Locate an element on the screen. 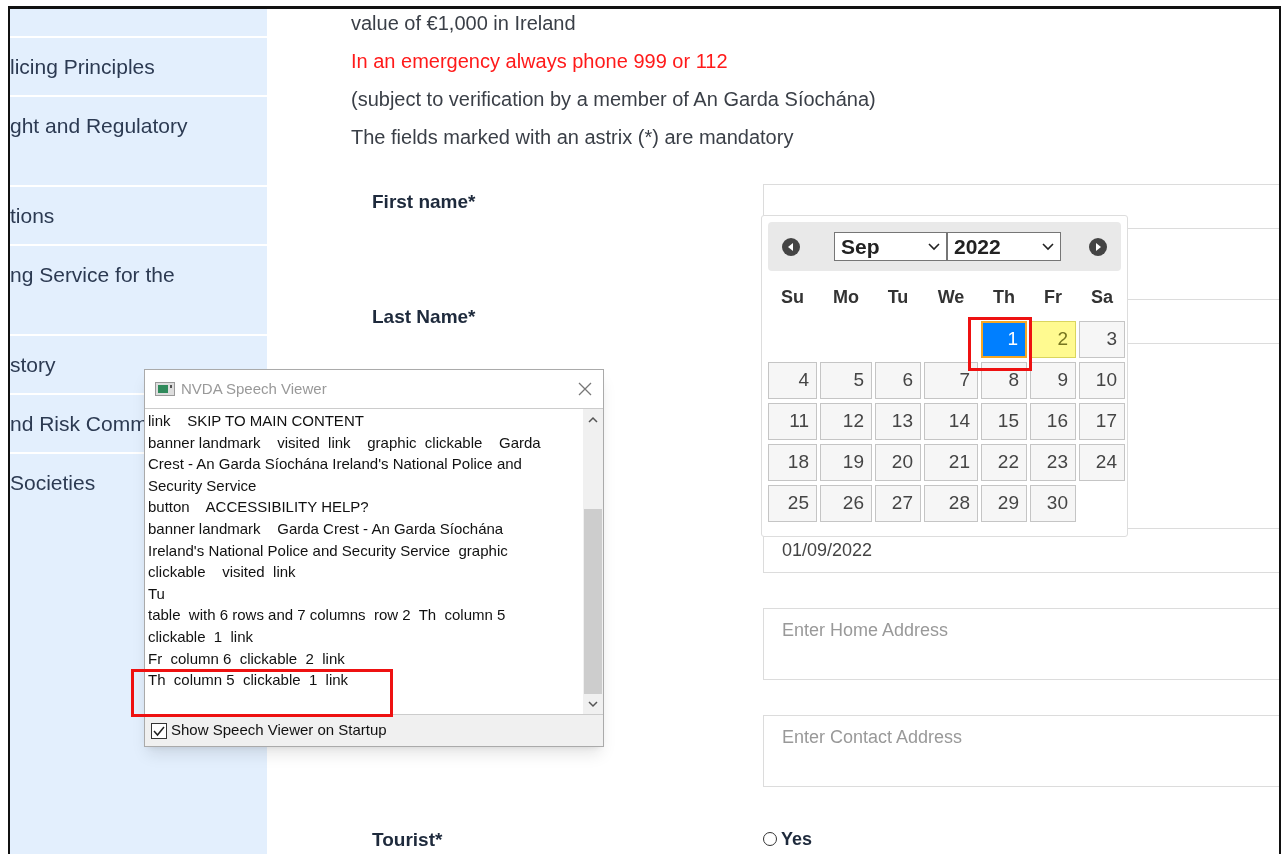  day-cell: 9 is located at coordinates (1053, 380).